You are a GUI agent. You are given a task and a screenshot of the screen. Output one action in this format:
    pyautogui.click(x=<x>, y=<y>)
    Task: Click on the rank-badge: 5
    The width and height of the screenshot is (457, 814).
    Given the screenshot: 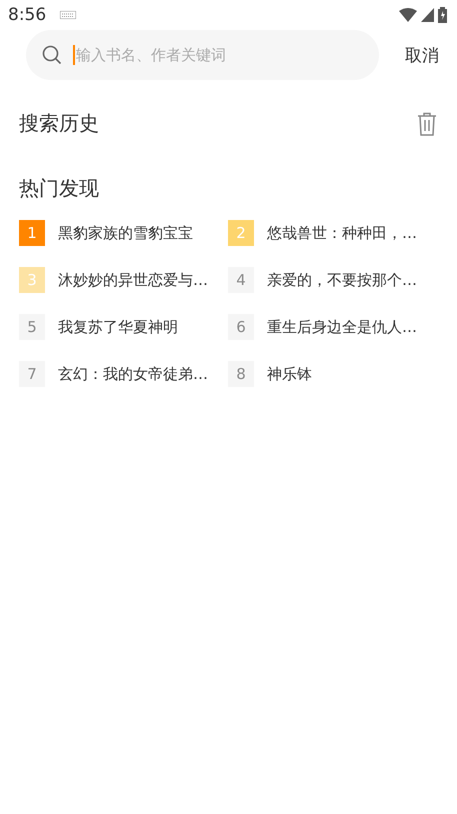 What is the action you would take?
    pyautogui.click(x=32, y=327)
    